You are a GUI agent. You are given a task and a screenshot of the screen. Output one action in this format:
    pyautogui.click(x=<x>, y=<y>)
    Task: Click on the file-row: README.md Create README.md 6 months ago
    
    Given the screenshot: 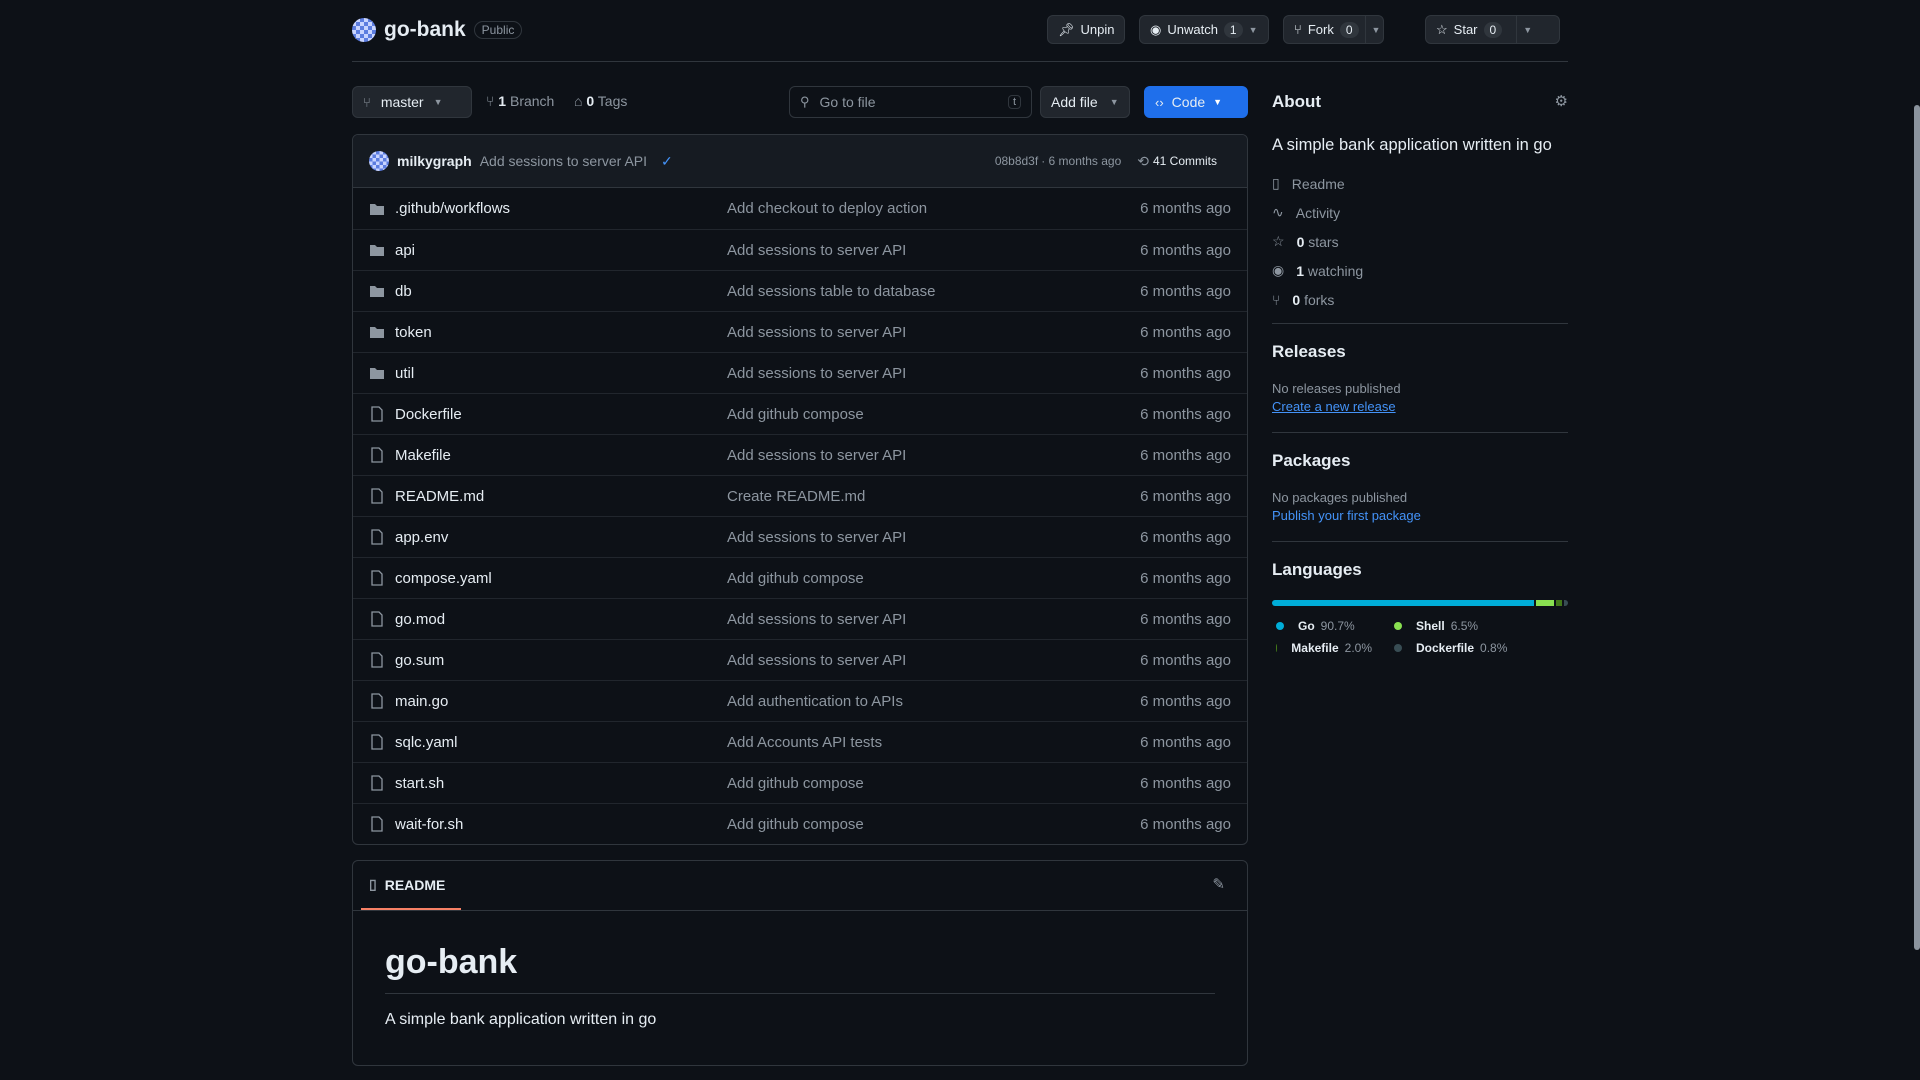 What is the action you would take?
    pyautogui.click(x=800, y=495)
    